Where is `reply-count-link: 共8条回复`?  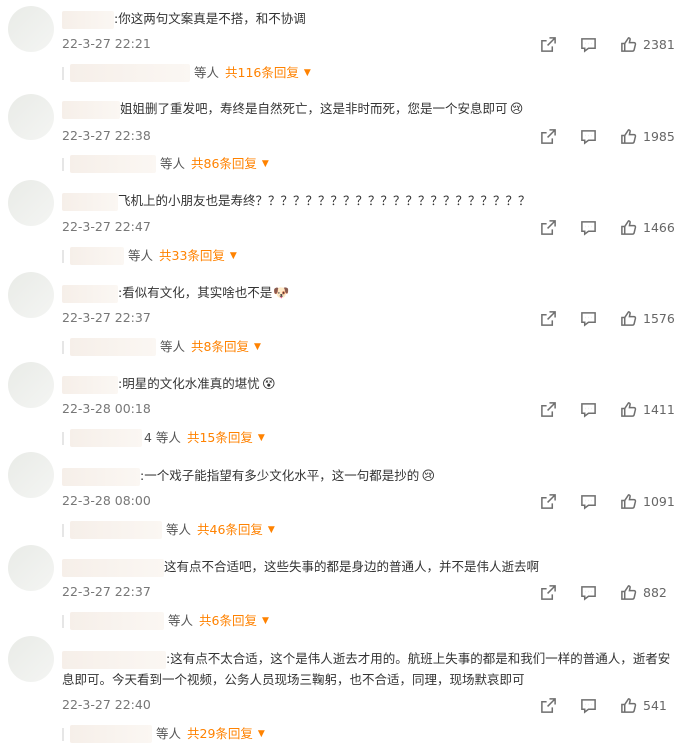
reply-count-link: 共8条回复 is located at coordinates (220, 347).